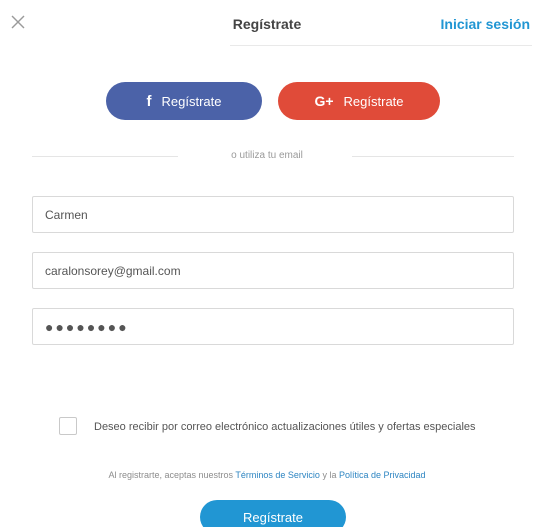 The height and width of the screenshot is (527, 534). What do you see at coordinates (273, 513) in the screenshot?
I see `signup-submit-button: Regístrate` at bounding box center [273, 513].